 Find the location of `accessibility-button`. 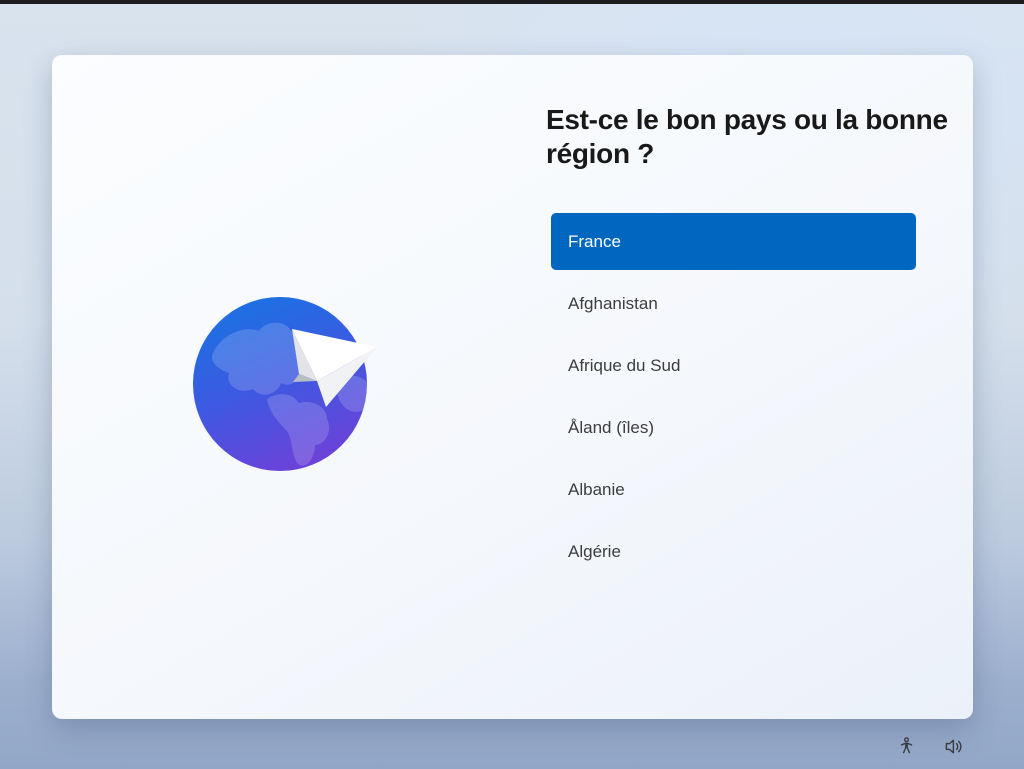

accessibility-button is located at coordinates (906, 746).